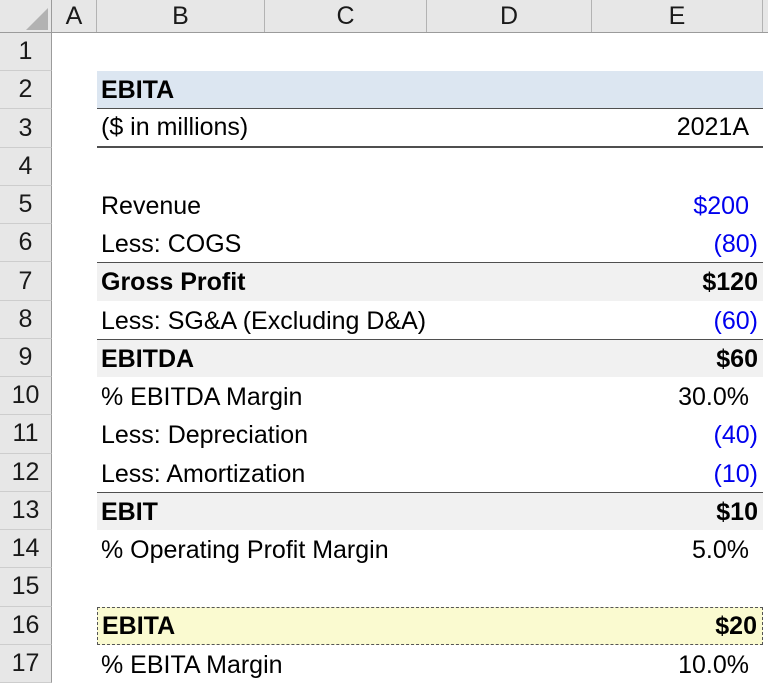 This screenshot has width=768, height=683. I want to click on select-all-triangle-icon, so click(37, 19).